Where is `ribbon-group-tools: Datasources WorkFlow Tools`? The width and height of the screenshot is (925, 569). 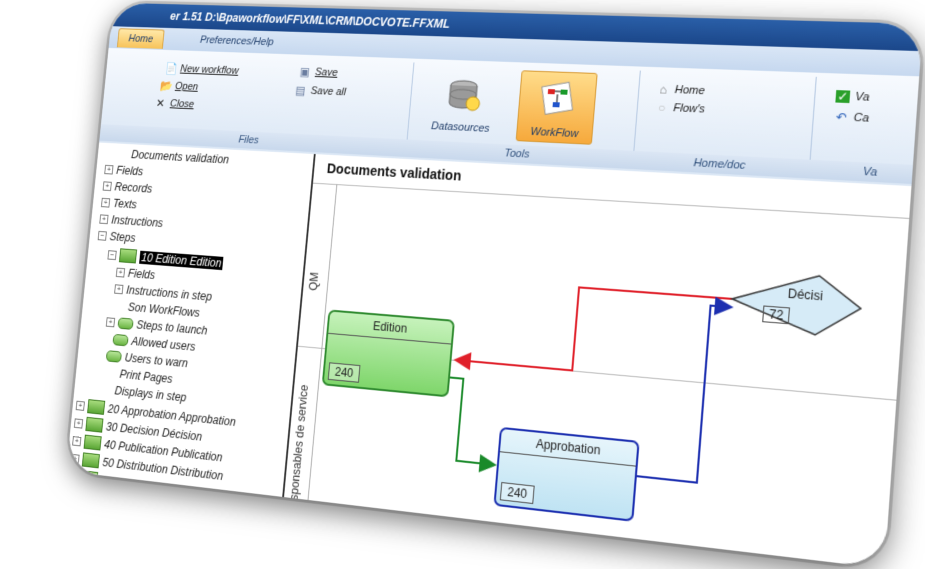
ribbon-group-tools: Datasources WorkFlow Tools is located at coordinates (523, 116).